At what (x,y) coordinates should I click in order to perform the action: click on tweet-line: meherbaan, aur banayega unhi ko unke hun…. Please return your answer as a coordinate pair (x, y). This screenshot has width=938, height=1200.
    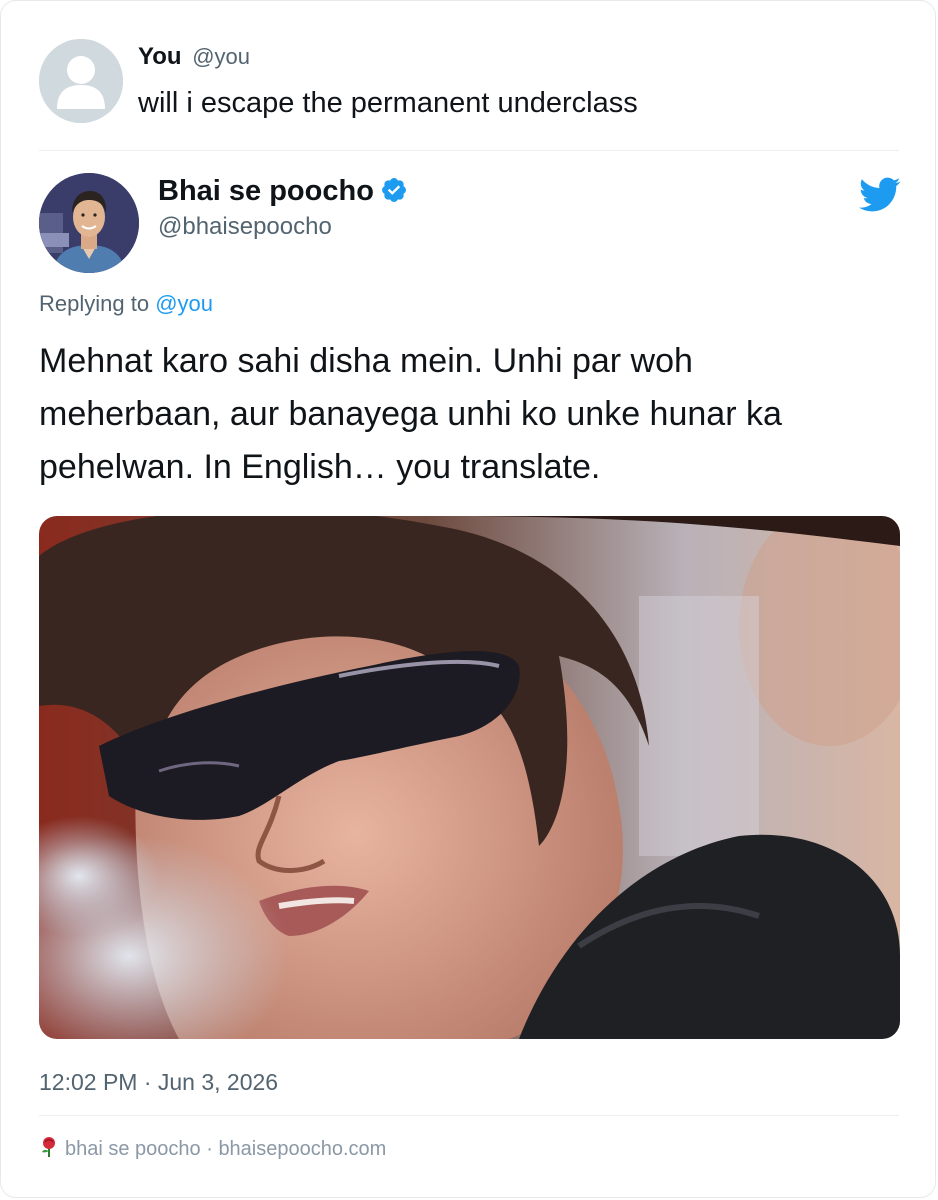
    Looking at the image, I should click on (410, 414).